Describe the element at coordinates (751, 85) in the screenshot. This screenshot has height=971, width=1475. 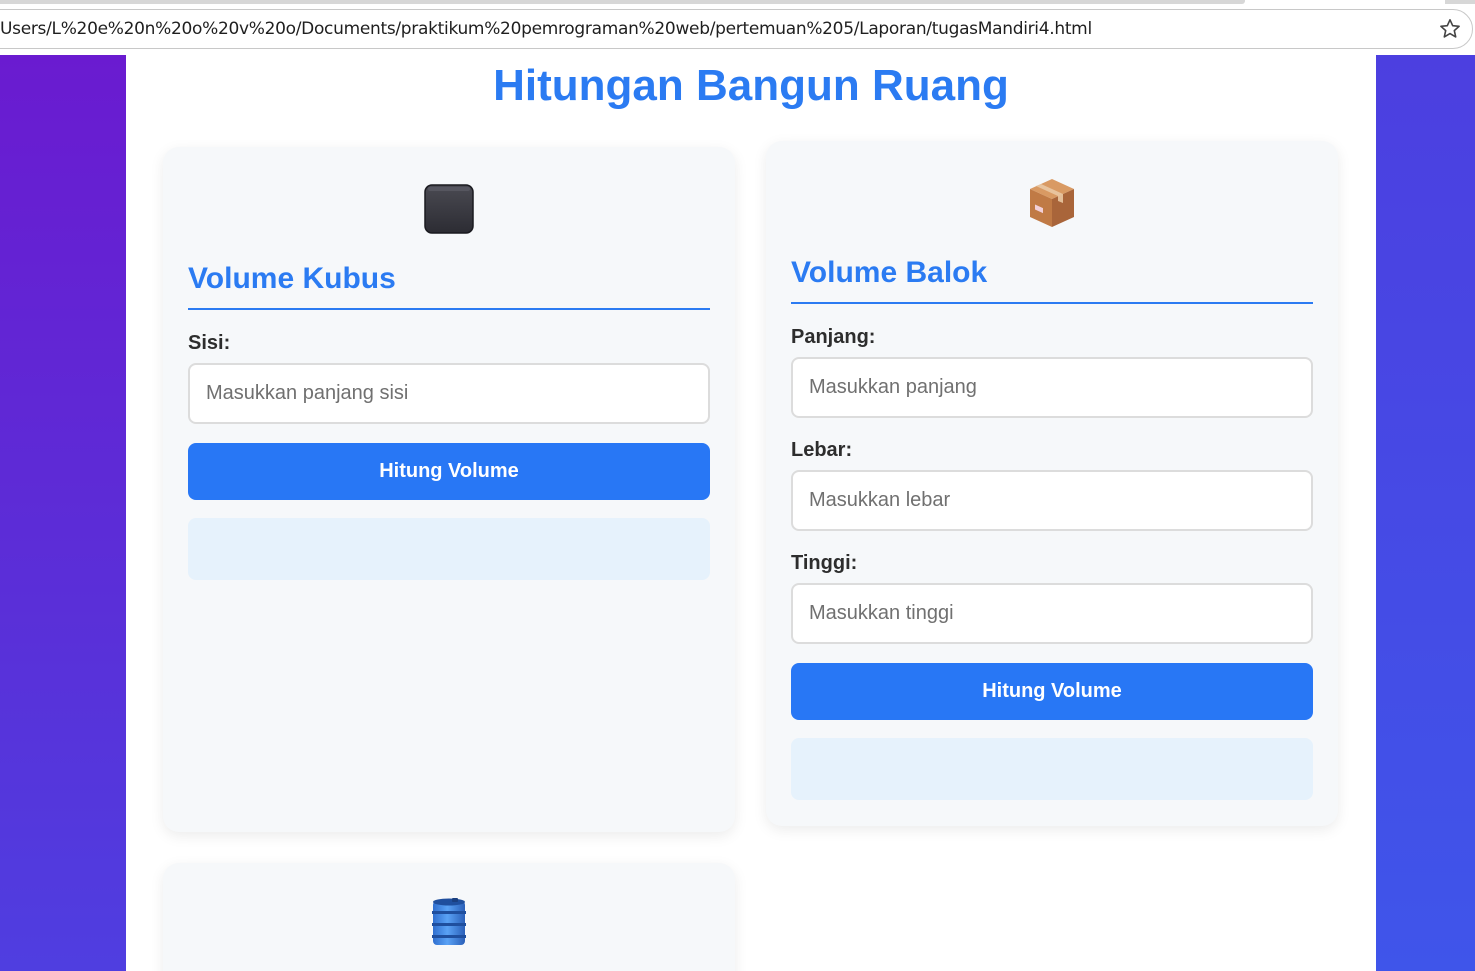
I see `page-title: Hitungan Bangun Ruang` at that location.